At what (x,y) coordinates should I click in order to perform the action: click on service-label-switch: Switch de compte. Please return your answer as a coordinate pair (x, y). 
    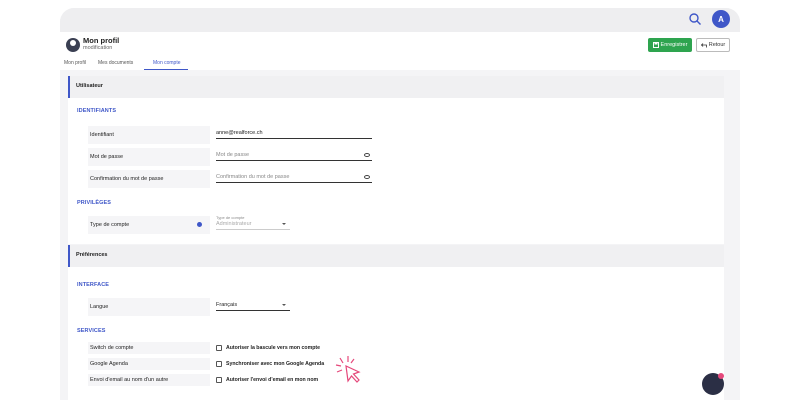
    Looking at the image, I should click on (149, 348).